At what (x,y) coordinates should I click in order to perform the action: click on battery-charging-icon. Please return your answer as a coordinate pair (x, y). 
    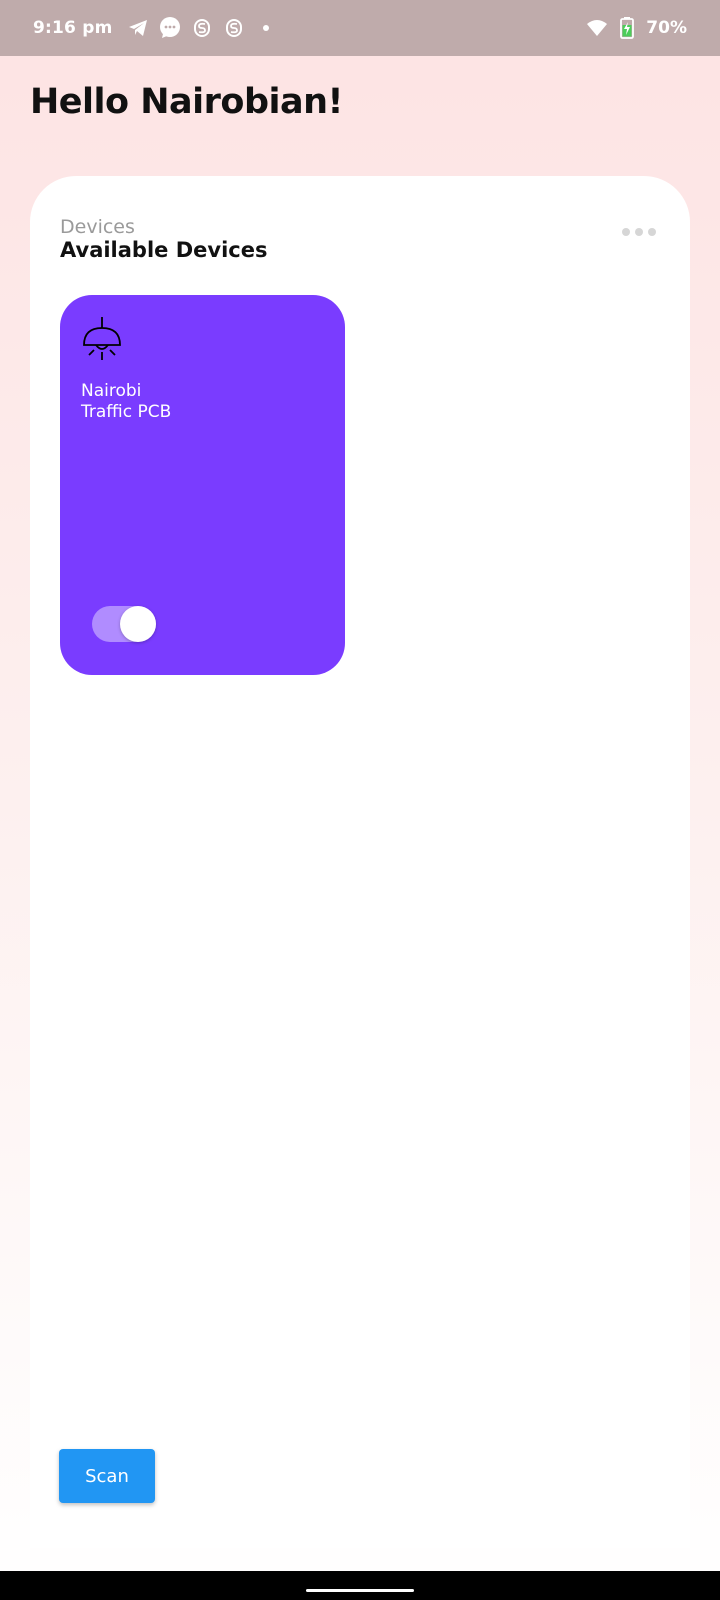
    Looking at the image, I should click on (627, 28).